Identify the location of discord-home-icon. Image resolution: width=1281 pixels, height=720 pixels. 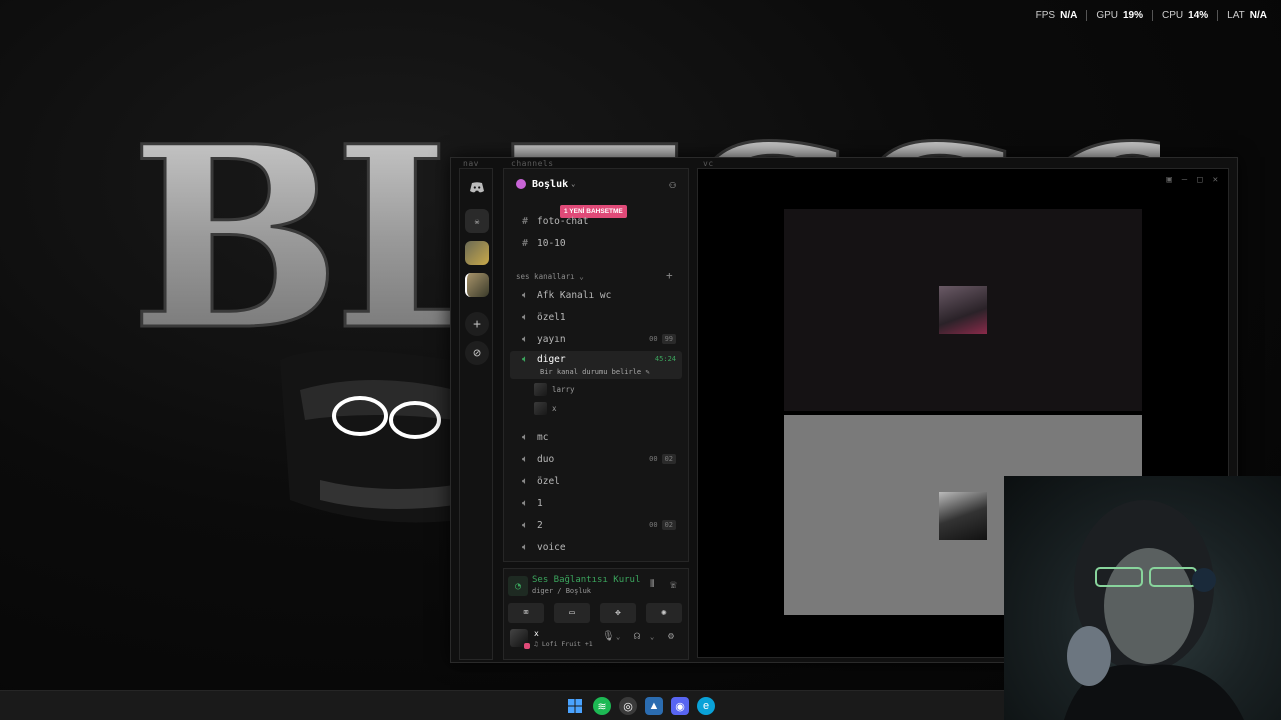
(477, 187).